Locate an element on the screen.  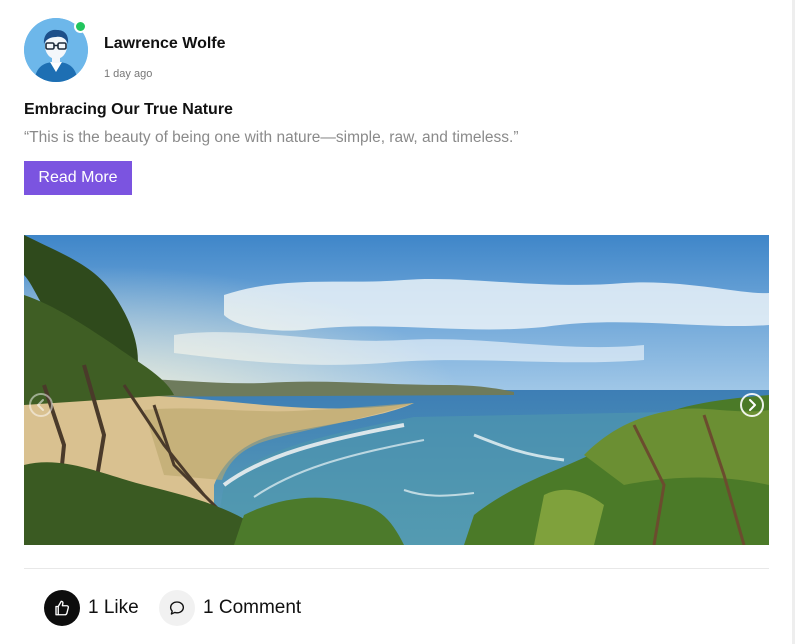
thumbs-up-icon is located at coordinates (62, 608).